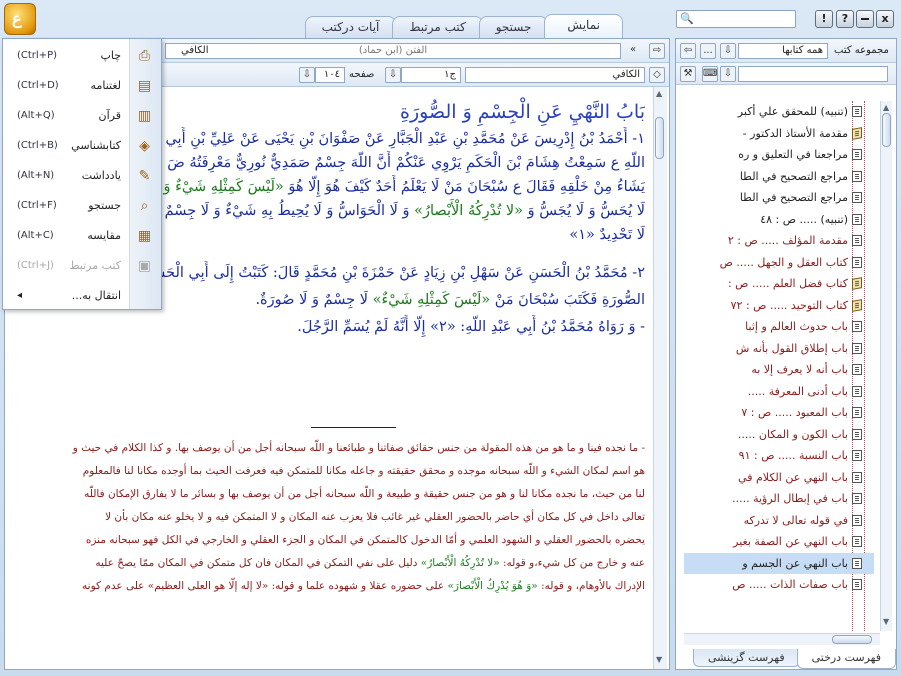  I want to click on toc-tree-item: مقدمة الأستاذ الدكتور -, so click(779, 134).